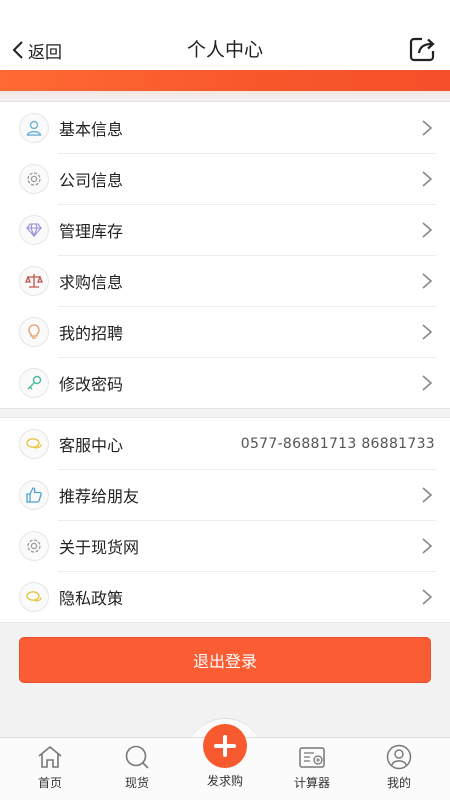 The height and width of the screenshot is (800, 450). What do you see at coordinates (225, 382) in the screenshot?
I see `menu-item-change-password: 修改密码` at bounding box center [225, 382].